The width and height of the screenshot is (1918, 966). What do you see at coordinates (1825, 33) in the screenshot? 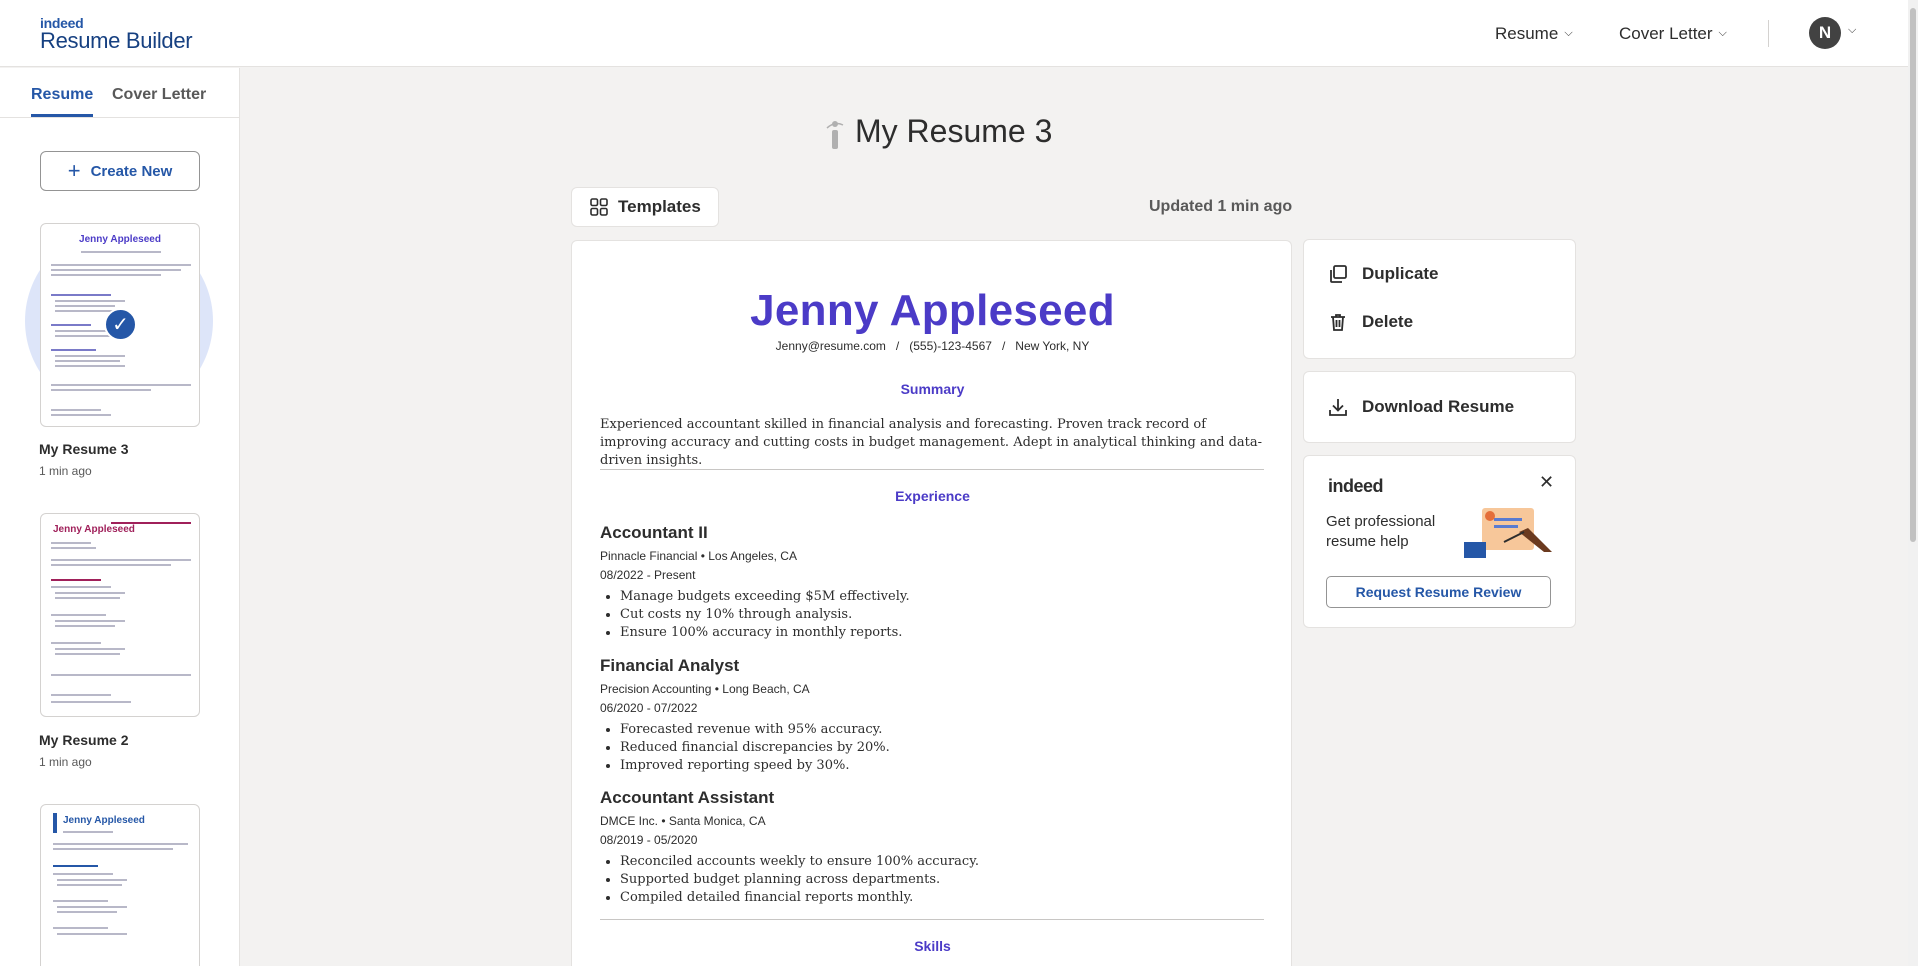
I see `avatar: N` at bounding box center [1825, 33].